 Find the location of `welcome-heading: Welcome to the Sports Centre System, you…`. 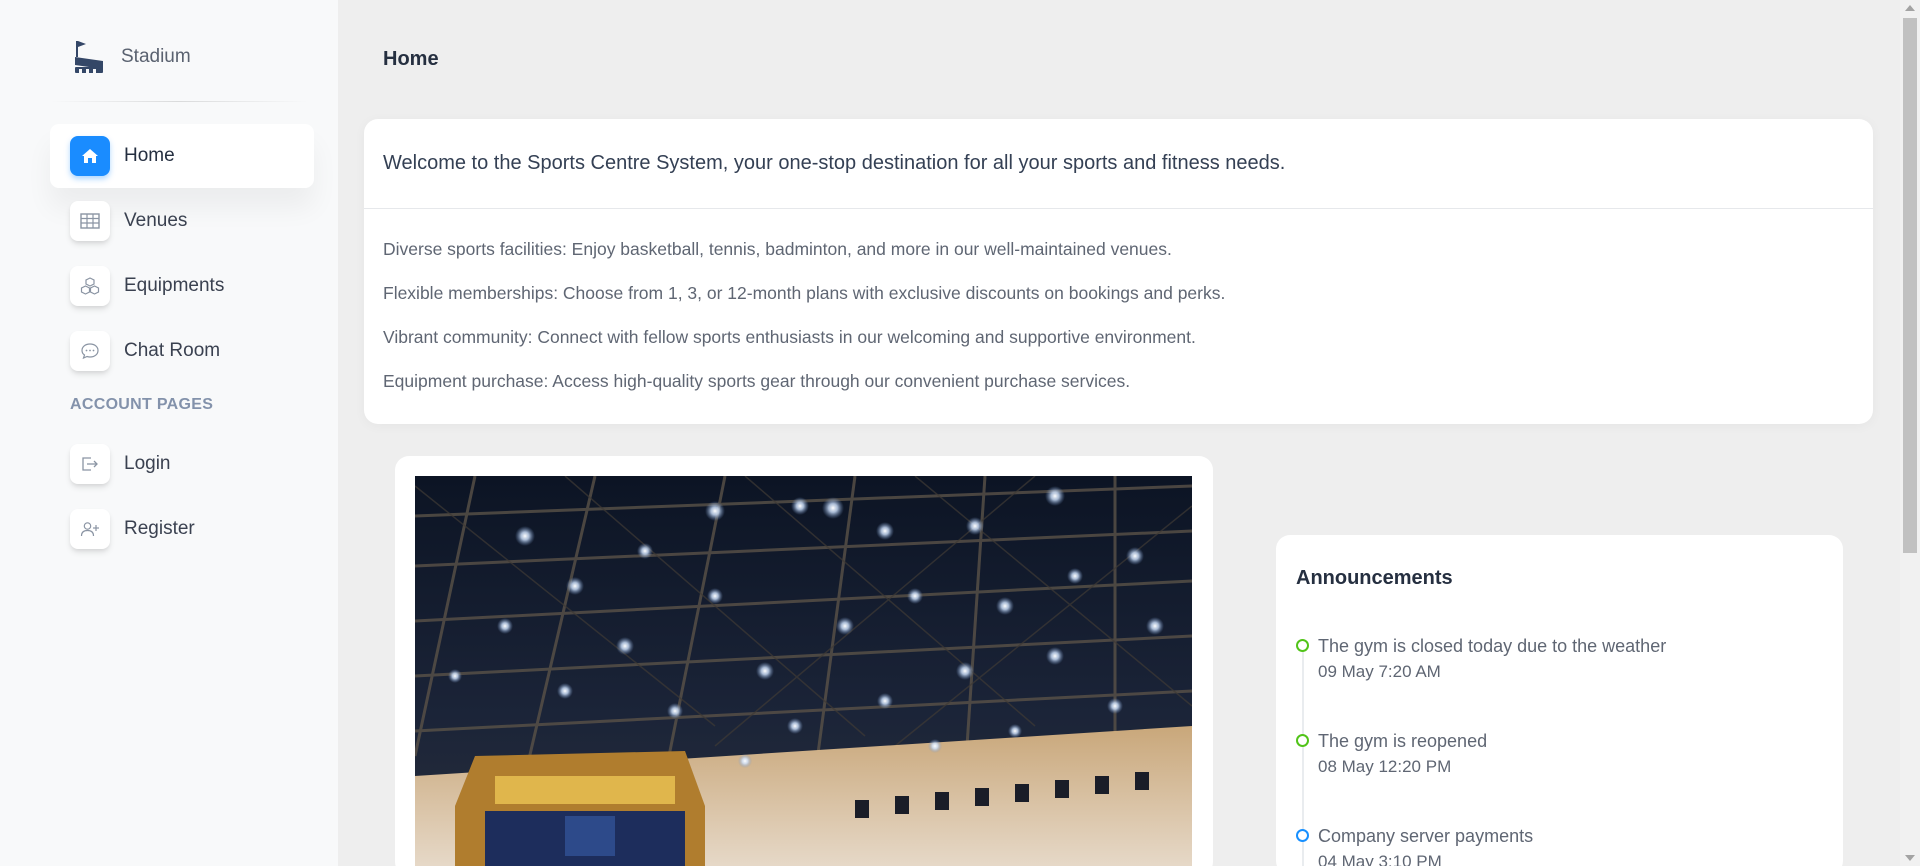

welcome-heading: Welcome to the Sports Centre System, you… is located at coordinates (1118, 164).